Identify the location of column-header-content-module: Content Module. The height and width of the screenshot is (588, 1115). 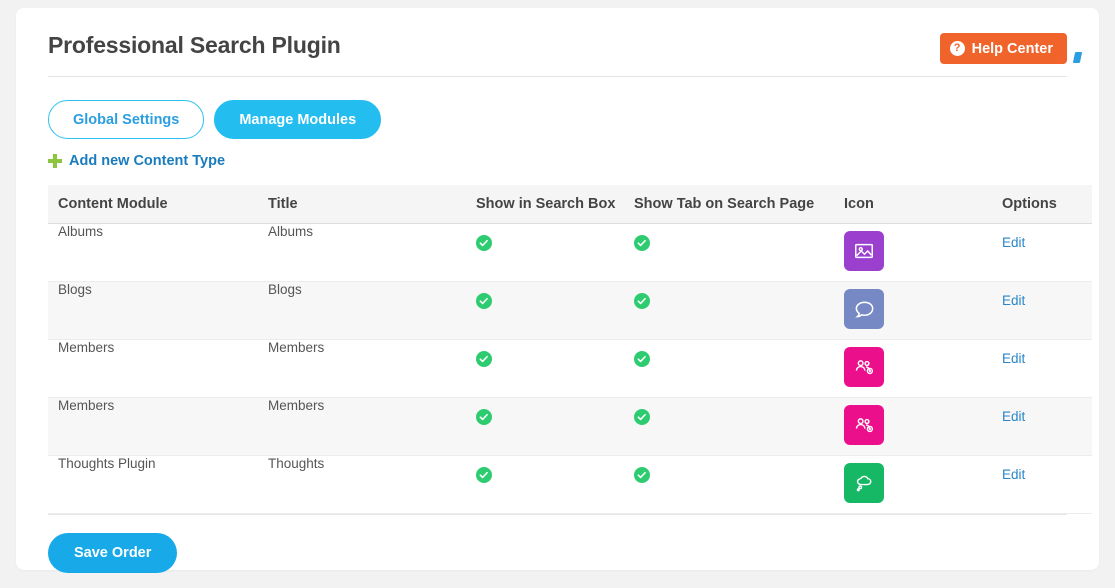
(153, 204).